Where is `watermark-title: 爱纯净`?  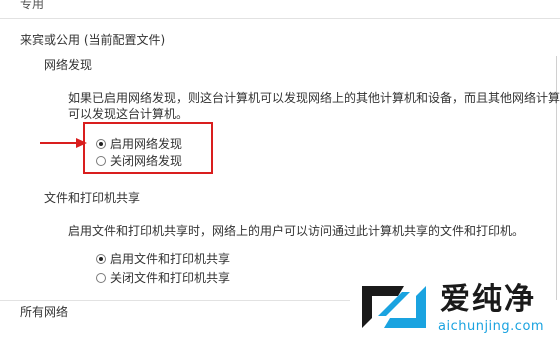
watermark-title: 爱纯净 is located at coordinates (488, 299).